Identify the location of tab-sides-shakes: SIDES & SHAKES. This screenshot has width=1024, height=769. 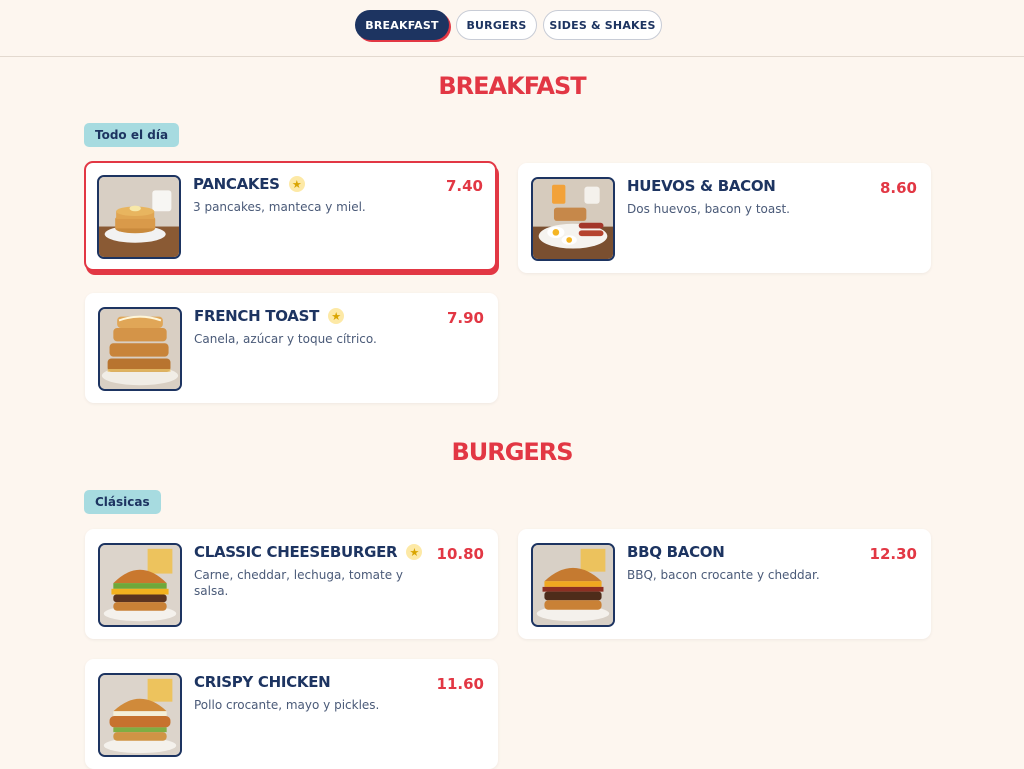
(602, 25).